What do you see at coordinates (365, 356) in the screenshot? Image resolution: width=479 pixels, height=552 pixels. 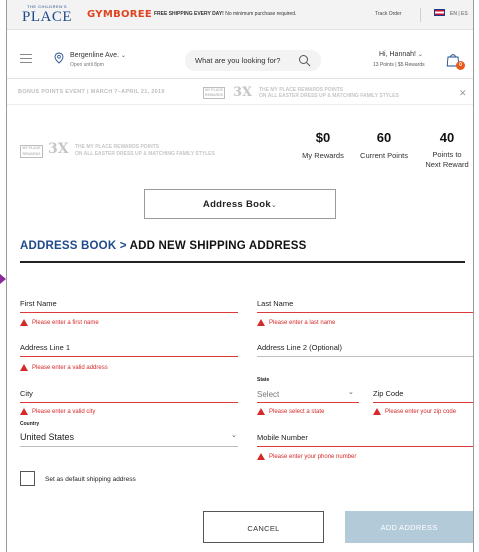 I see `address-line2-underline` at bounding box center [365, 356].